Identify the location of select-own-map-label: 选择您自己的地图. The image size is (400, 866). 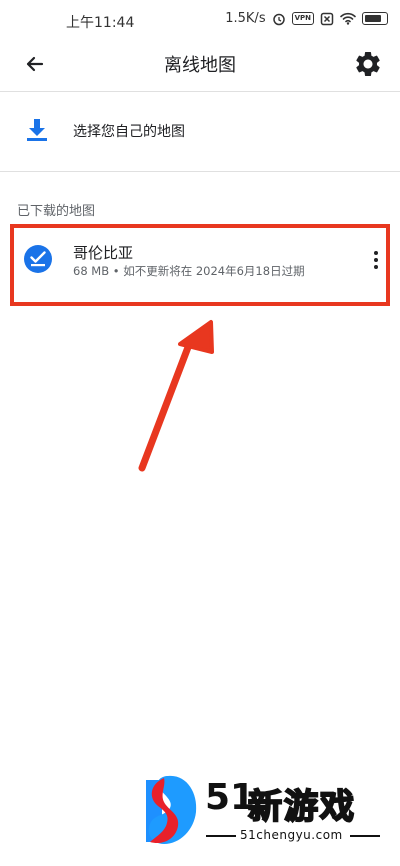
(129, 132).